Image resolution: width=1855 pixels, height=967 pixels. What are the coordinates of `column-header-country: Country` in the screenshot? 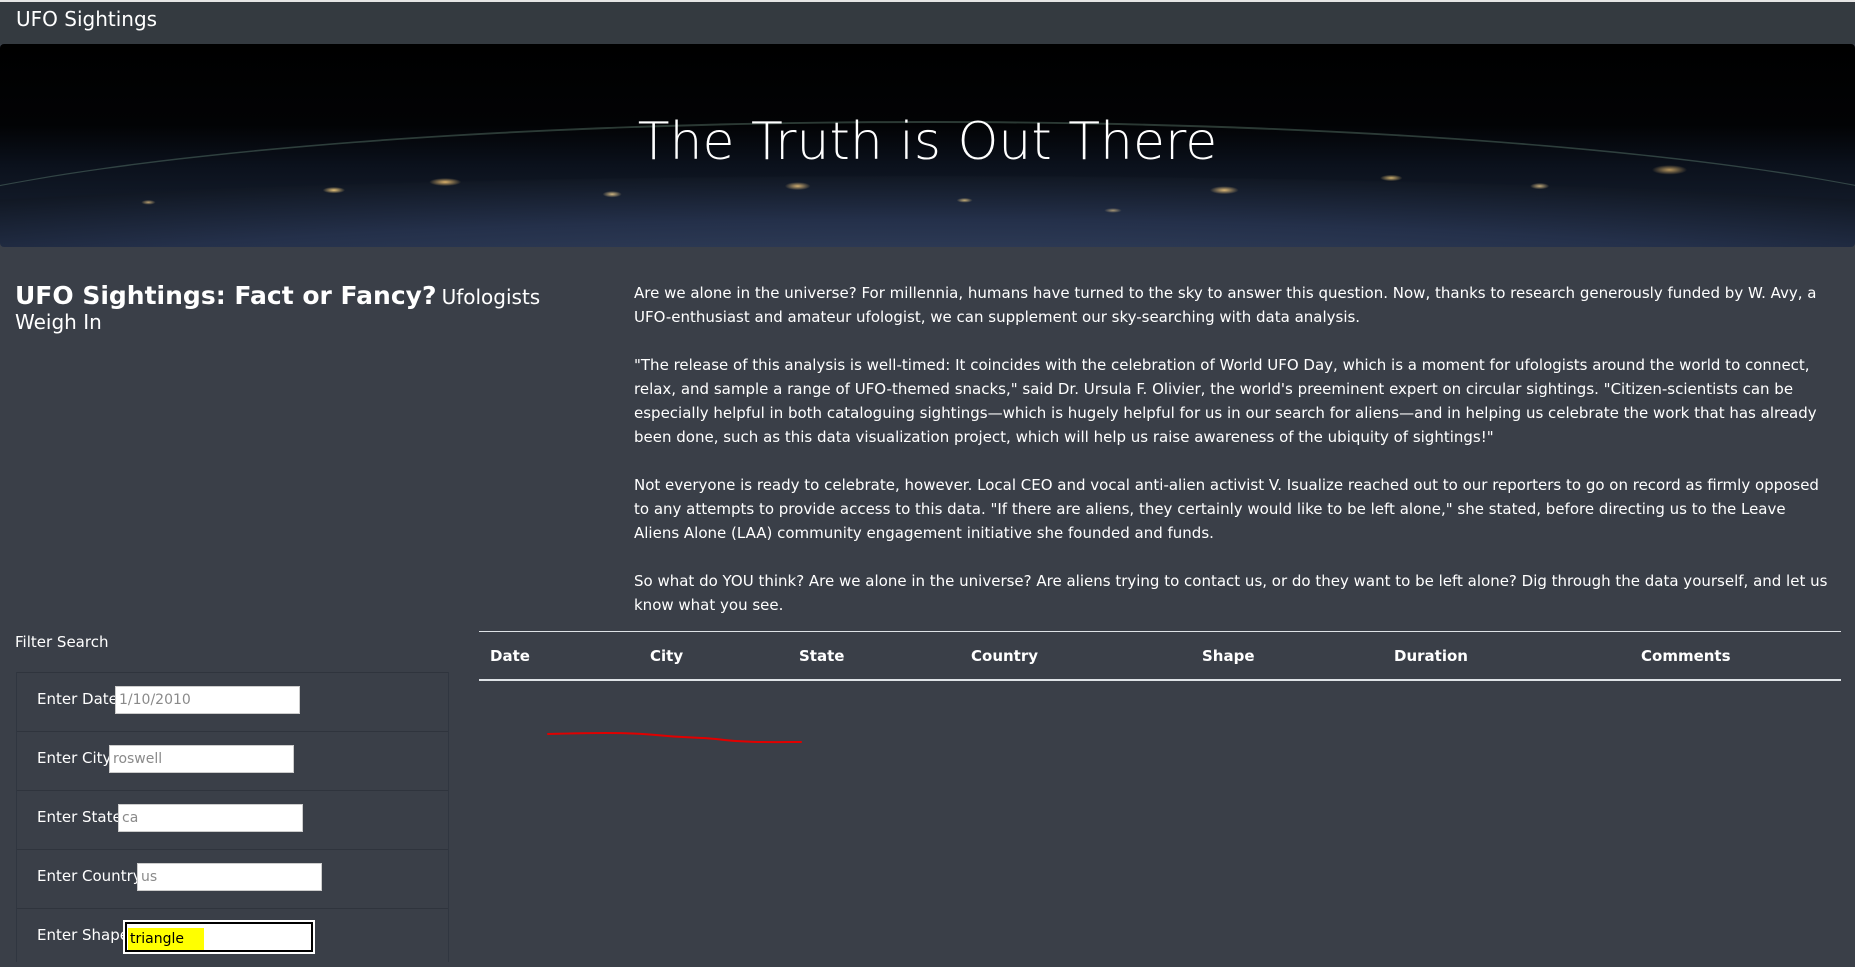 It's located at (1075, 656).